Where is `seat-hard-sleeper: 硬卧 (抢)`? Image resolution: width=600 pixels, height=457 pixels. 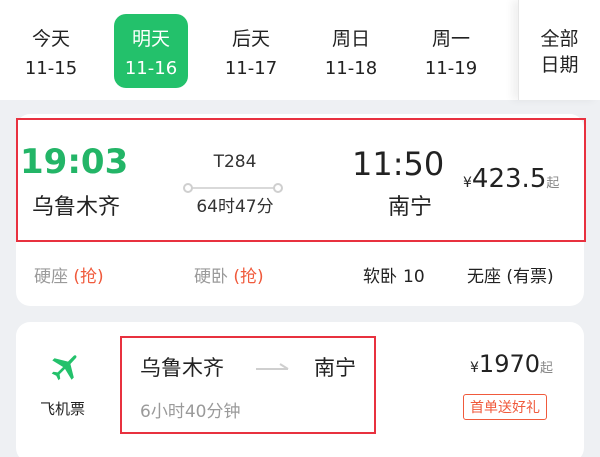
seat-hard-sleeper: 硬卧 (抢) is located at coordinates (229, 277).